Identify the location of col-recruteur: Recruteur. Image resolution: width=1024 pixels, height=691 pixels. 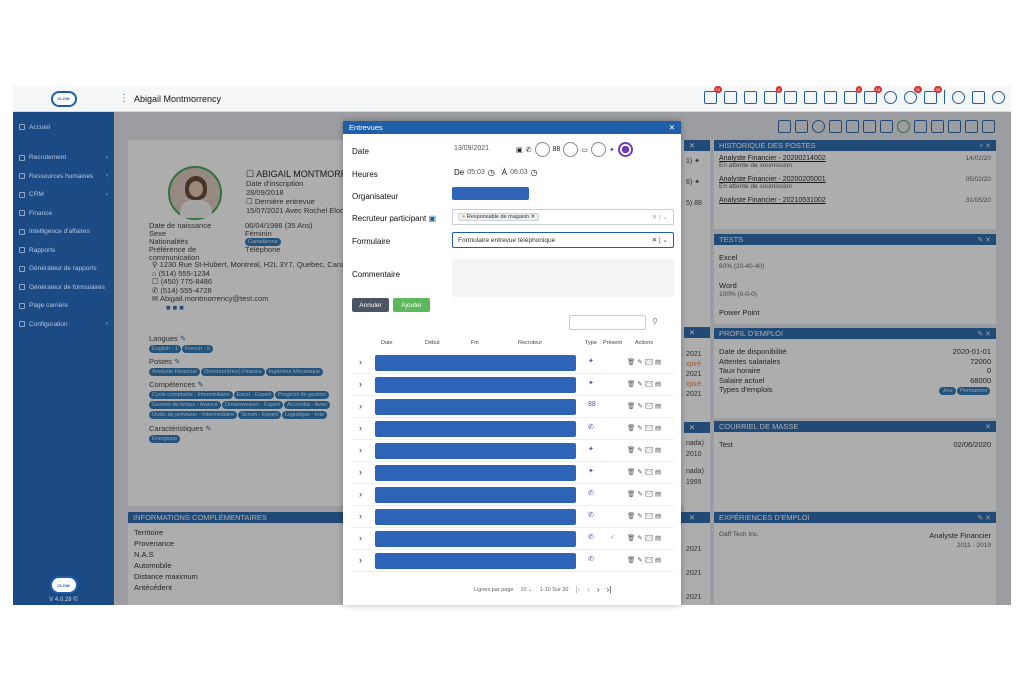
(530, 343).